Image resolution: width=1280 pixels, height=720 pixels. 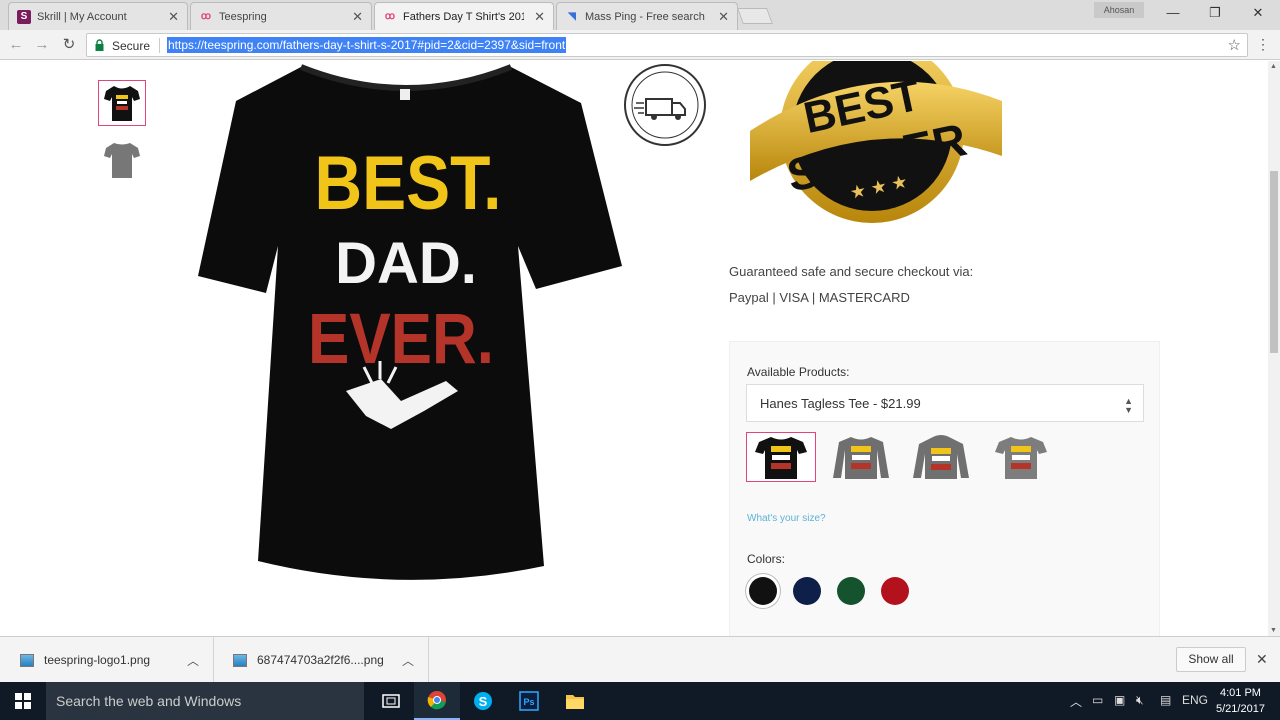 I want to click on clock-date: 5/21/2017, so click(x=1240, y=709).